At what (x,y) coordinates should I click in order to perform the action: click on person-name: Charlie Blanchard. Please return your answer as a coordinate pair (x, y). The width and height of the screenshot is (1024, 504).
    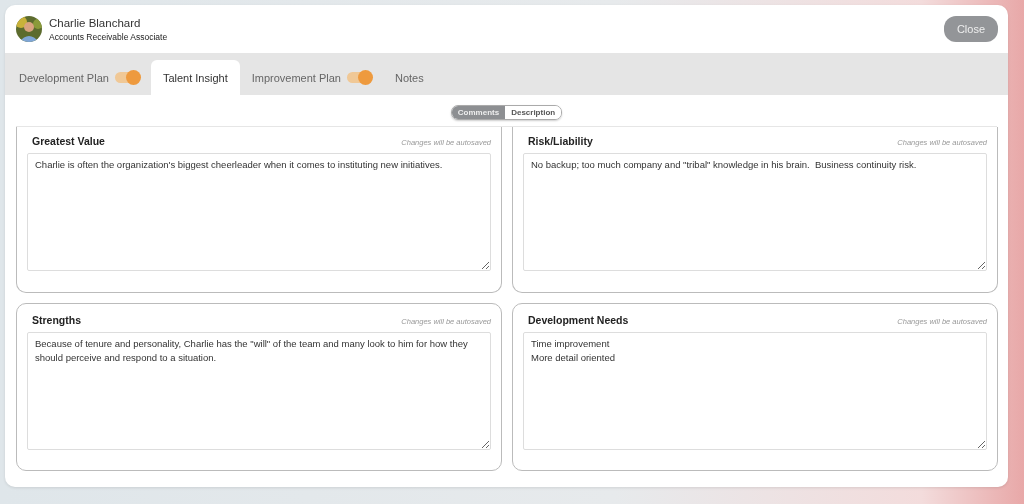
    Looking at the image, I should click on (95, 22).